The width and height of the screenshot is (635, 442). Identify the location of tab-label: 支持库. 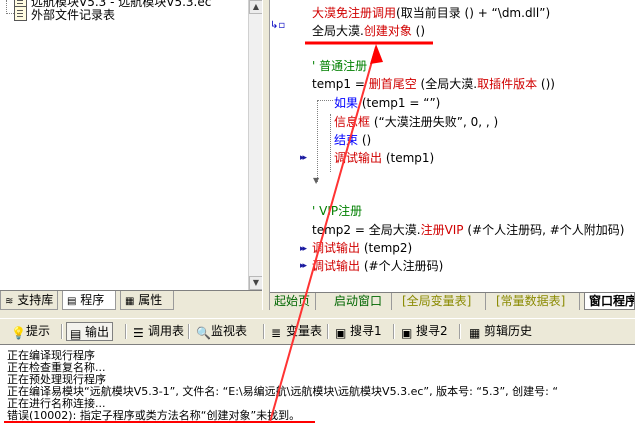
(35, 300).